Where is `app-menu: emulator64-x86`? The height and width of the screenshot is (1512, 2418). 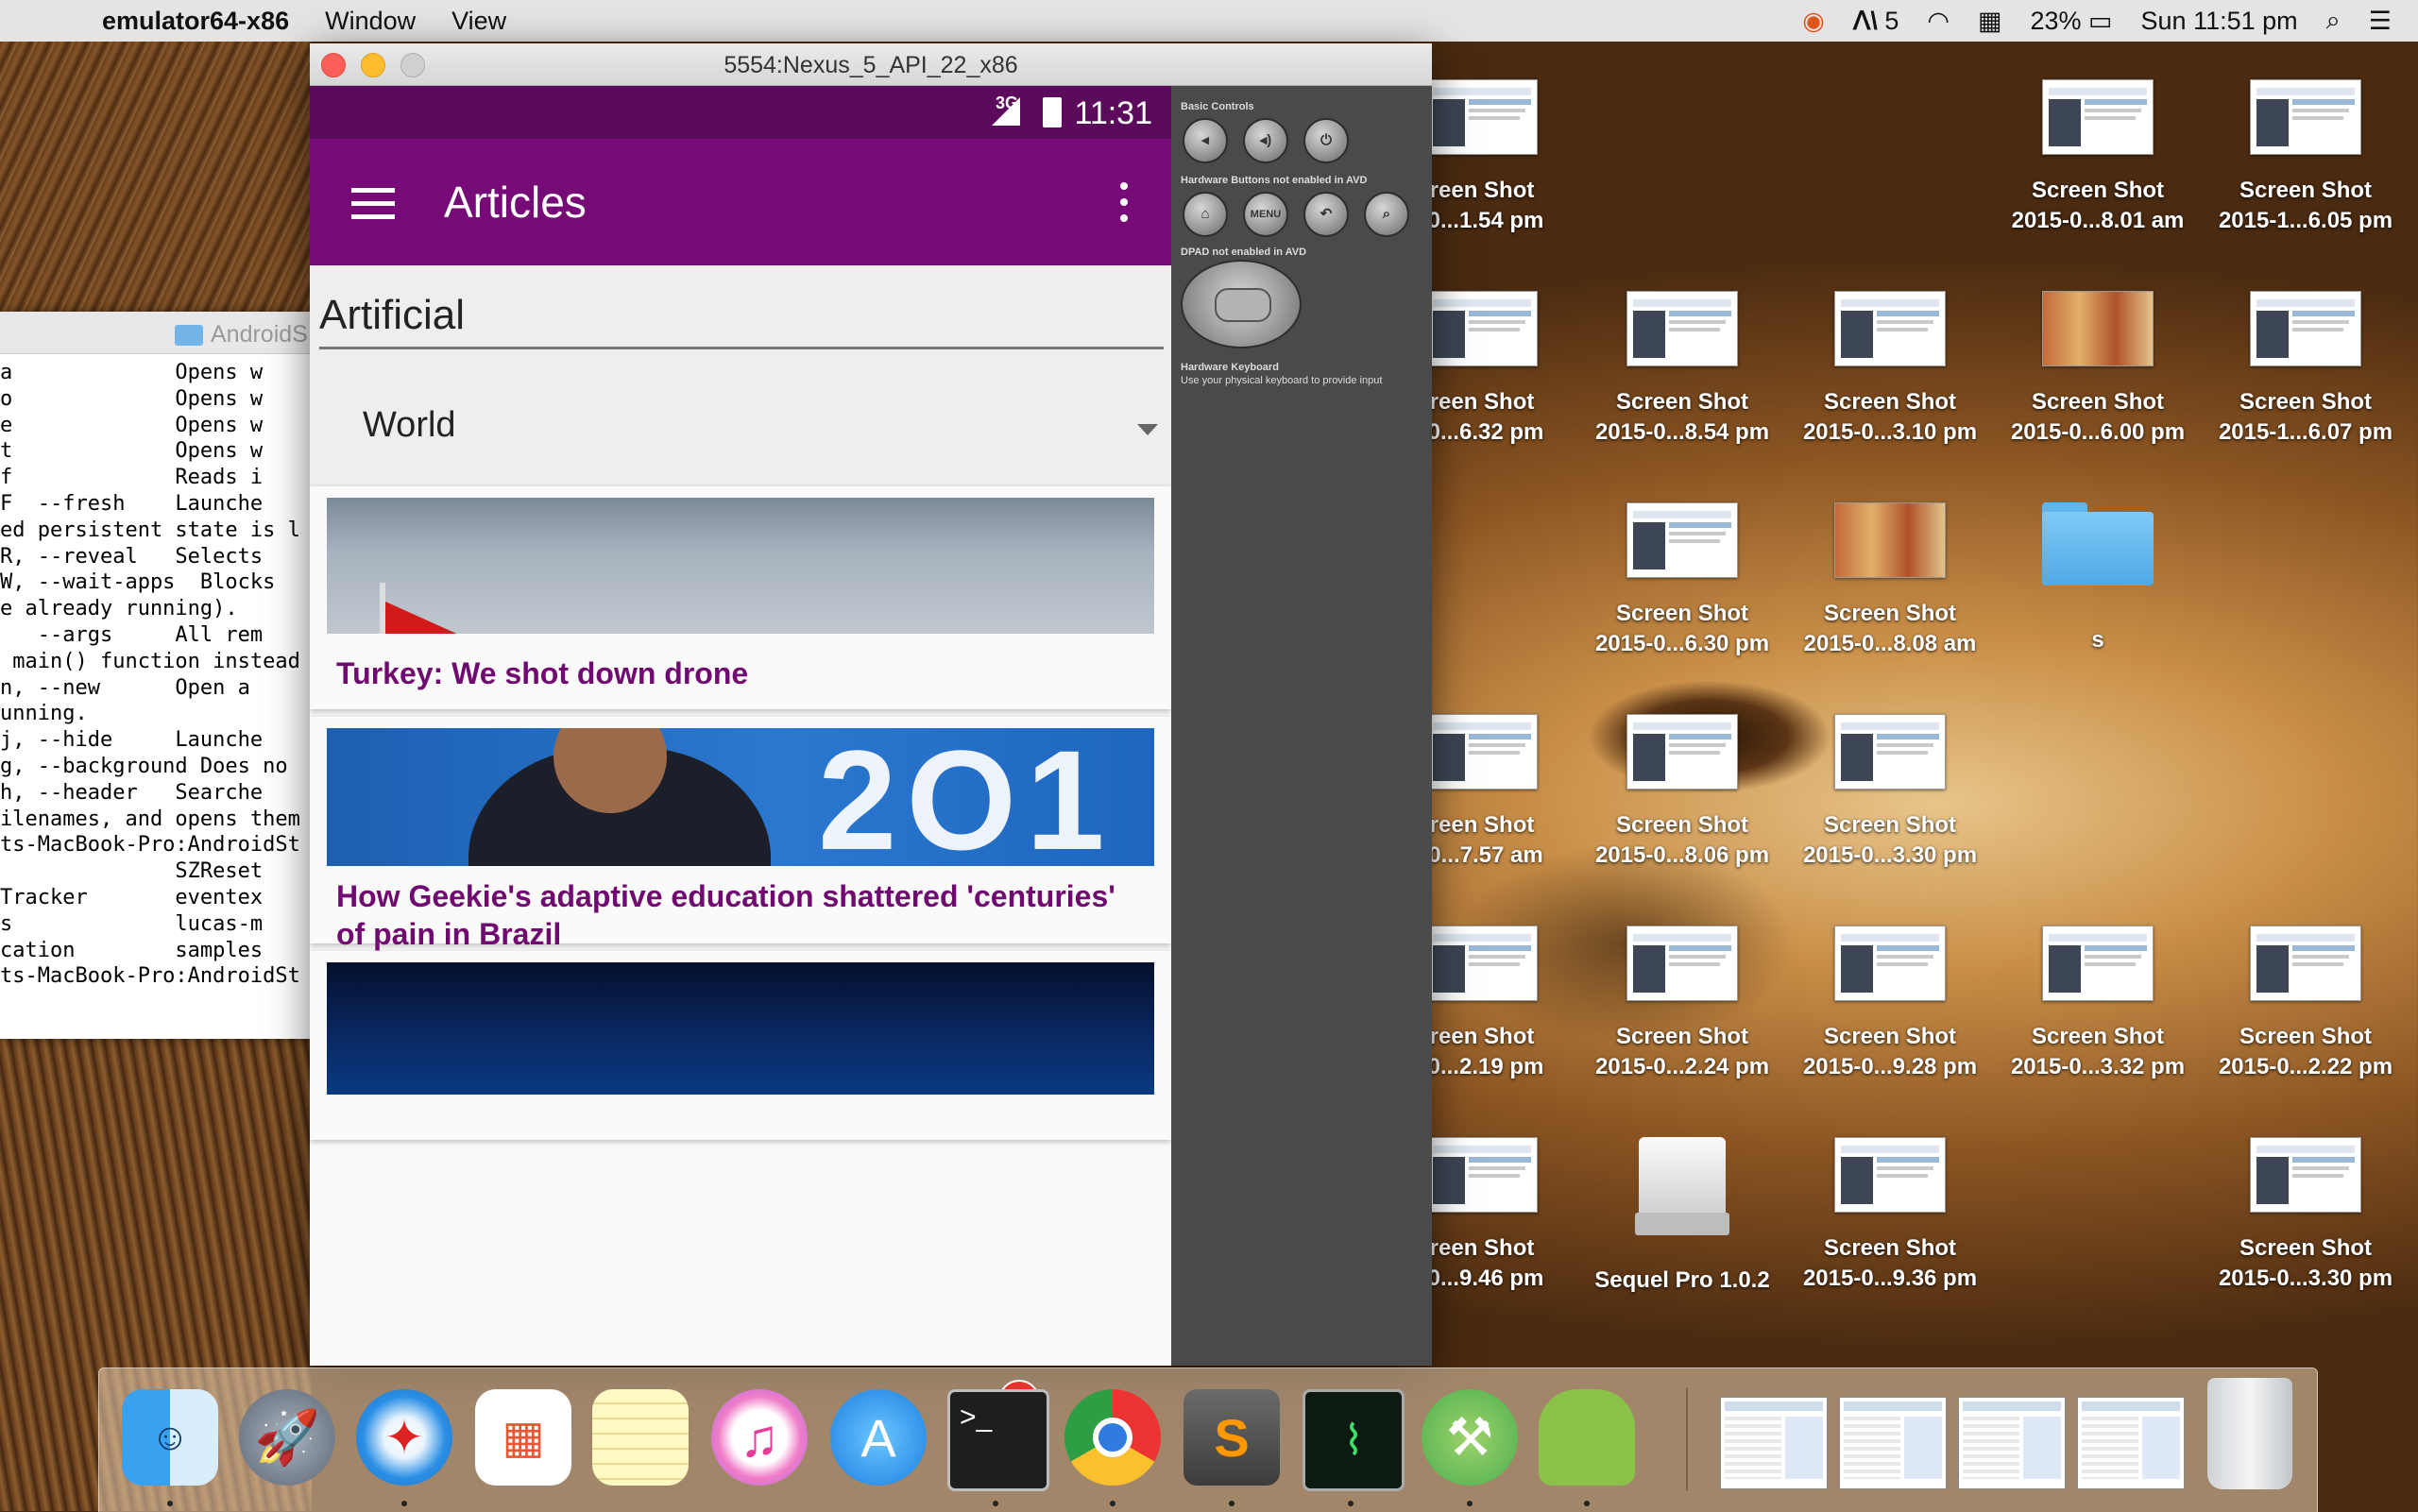 app-menu: emulator64-x86 is located at coordinates (196, 21).